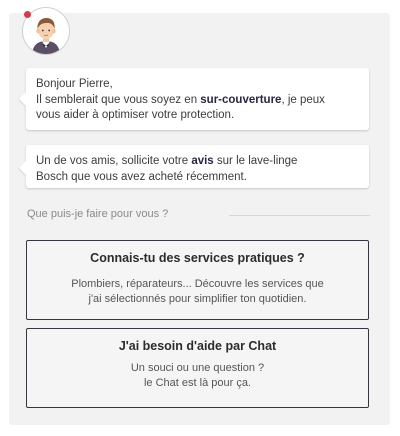 The width and height of the screenshot is (400, 436). Describe the element at coordinates (74, 84) in the screenshot. I see `message-line: Bonjour Pierre,` at that location.